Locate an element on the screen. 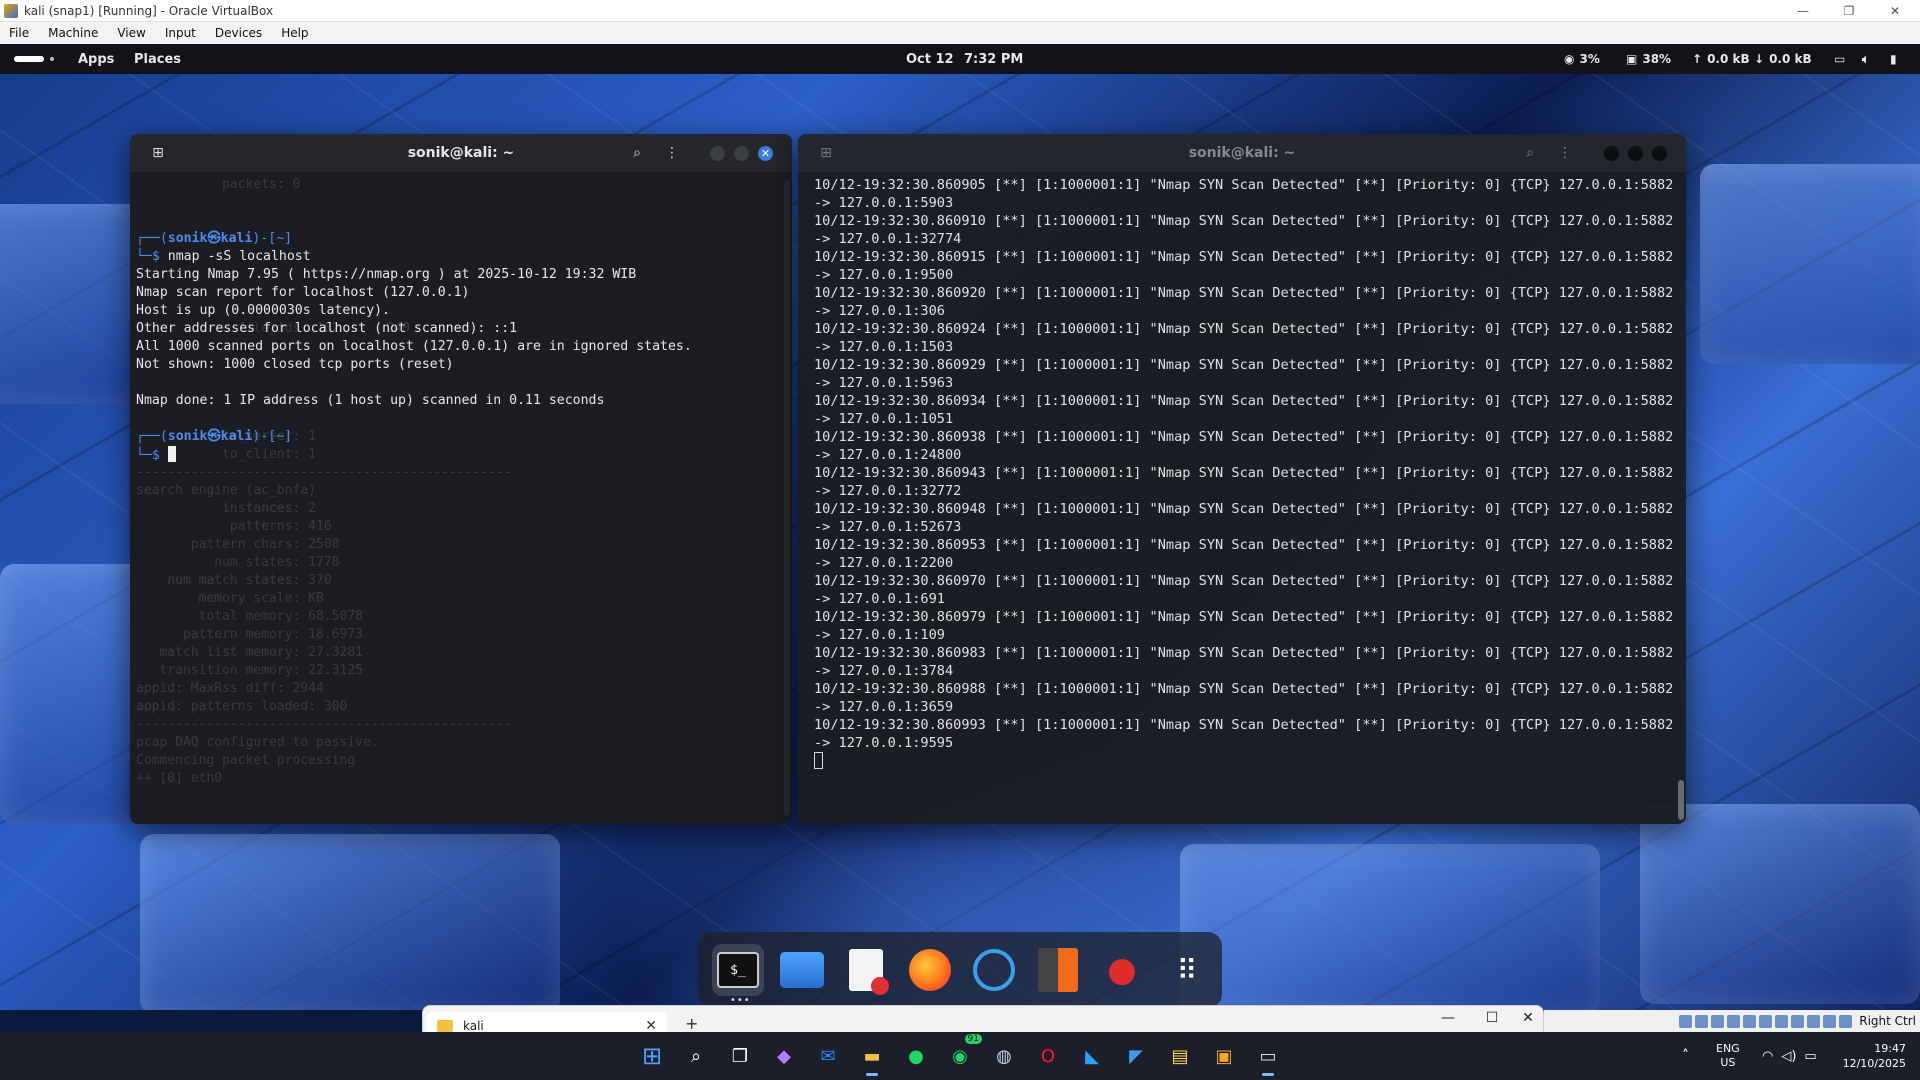 The width and height of the screenshot is (1920, 1080). display-icon is located at coordinates (1782, 1021).